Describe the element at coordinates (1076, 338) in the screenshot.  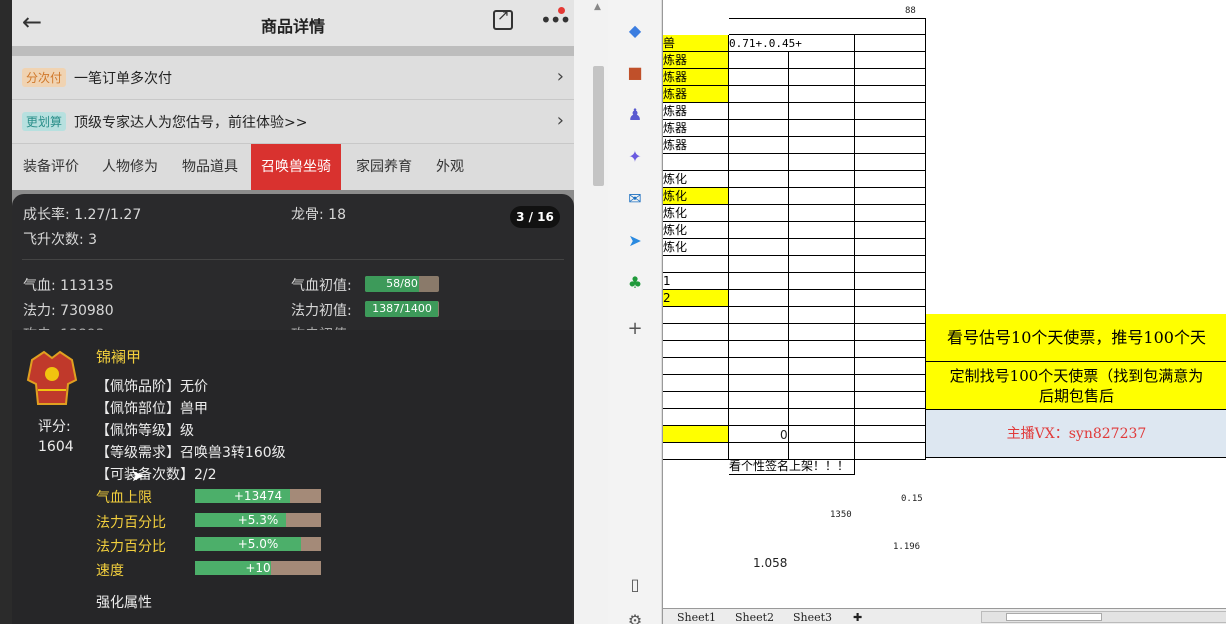
I see `promo-banner-1: 看号估号10个天使票，推号100个天` at that location.